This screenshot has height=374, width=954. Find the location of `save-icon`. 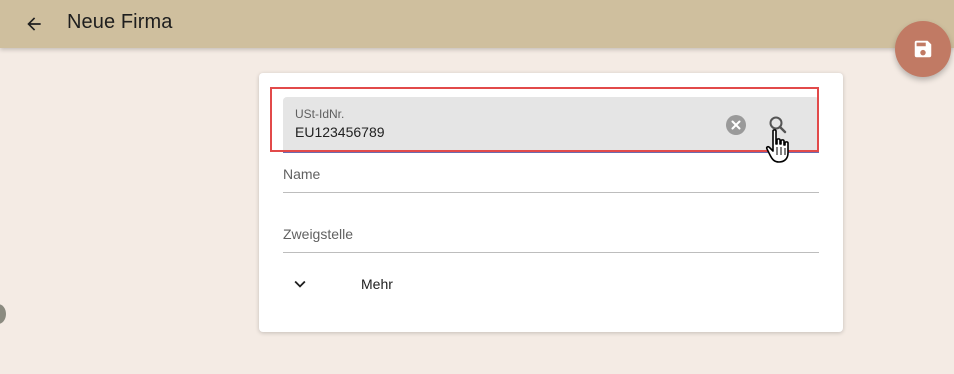

save-icon is located at coordinates (923, 49).